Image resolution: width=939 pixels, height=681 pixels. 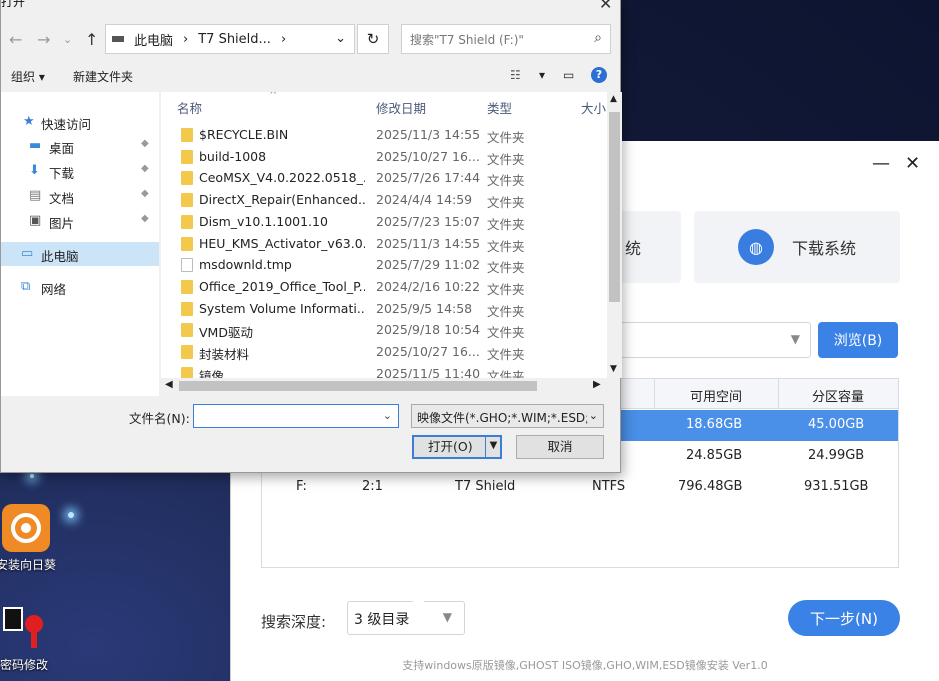 What do you see at coordinates (428, 221) in the screenshot?
I see `file-date: 2025/7/23 15:07` at bounding box center [428, 221].